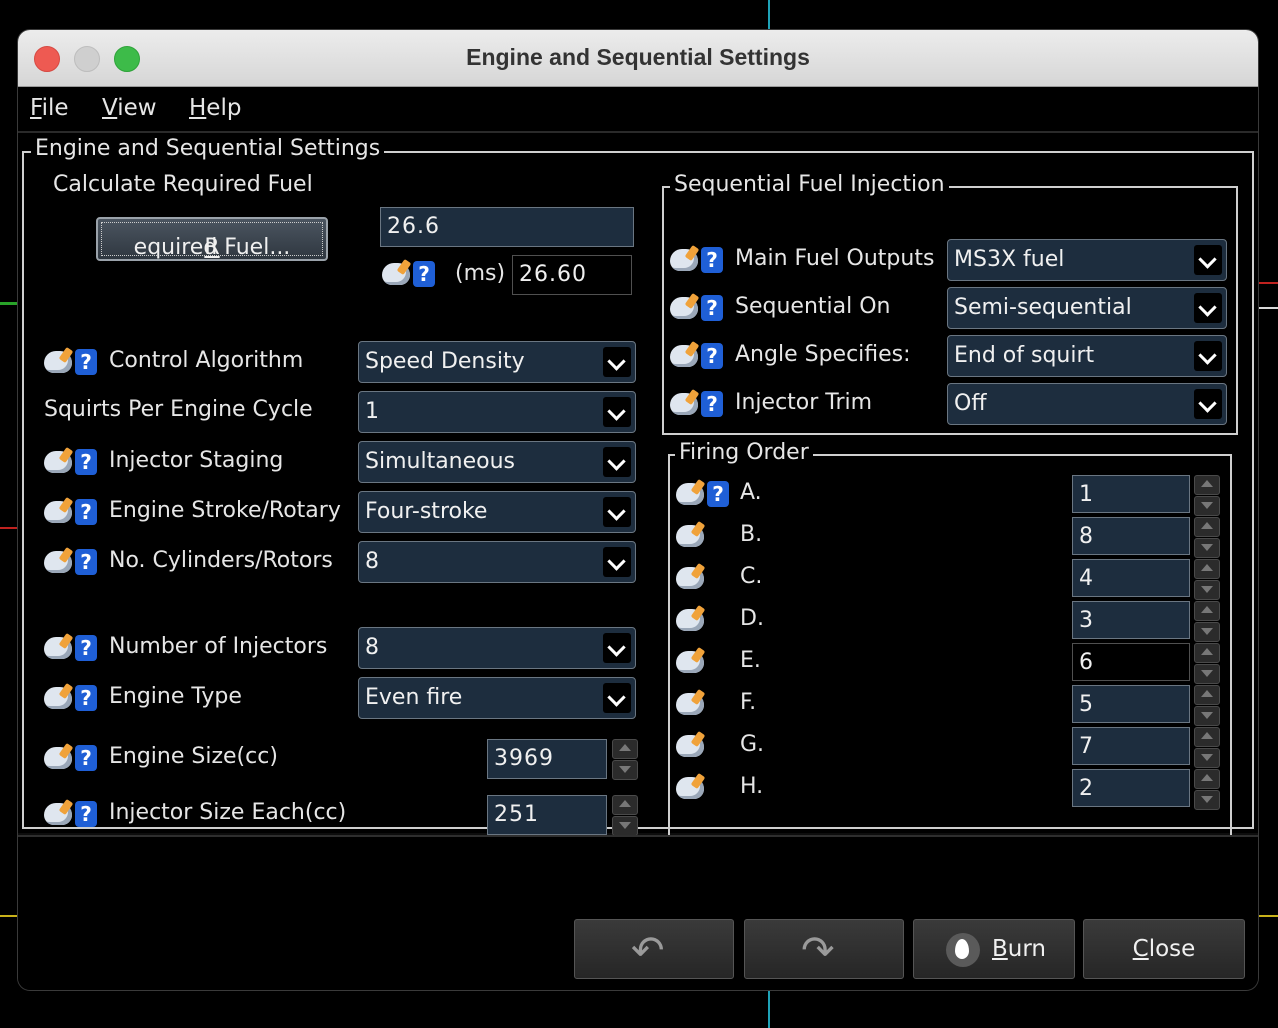  I want to click on redo-button: ↷, so click(824, 949).